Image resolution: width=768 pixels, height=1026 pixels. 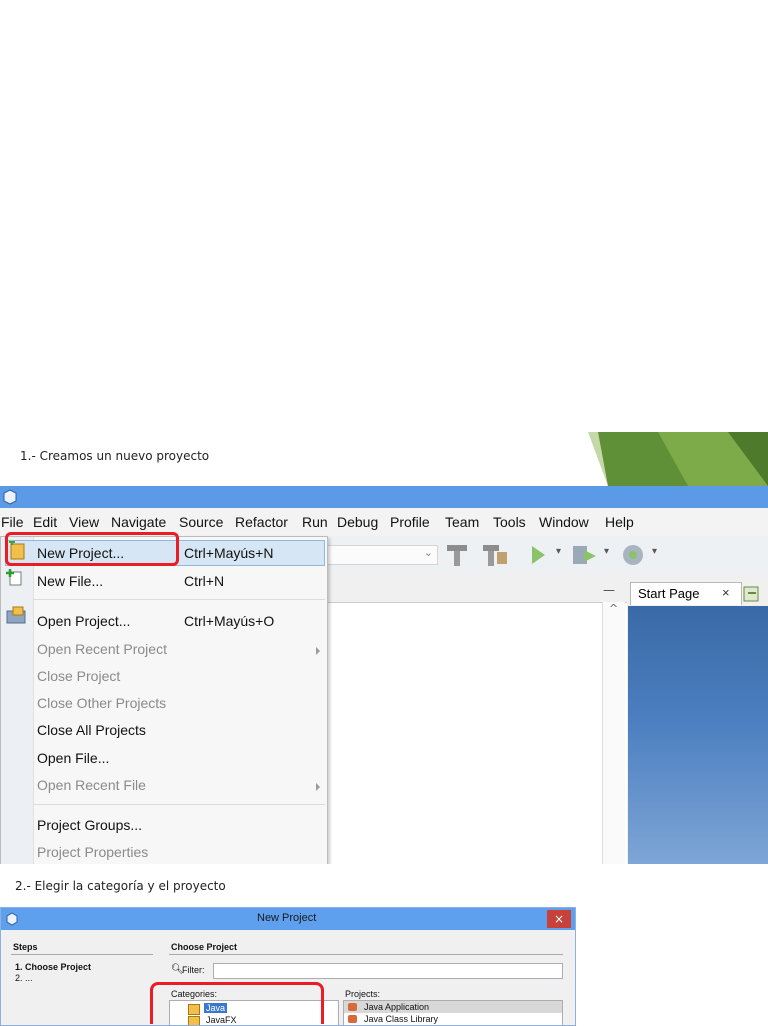 I want to click on debug-dropdown-icon: ▾, so click(x=606, y=551).